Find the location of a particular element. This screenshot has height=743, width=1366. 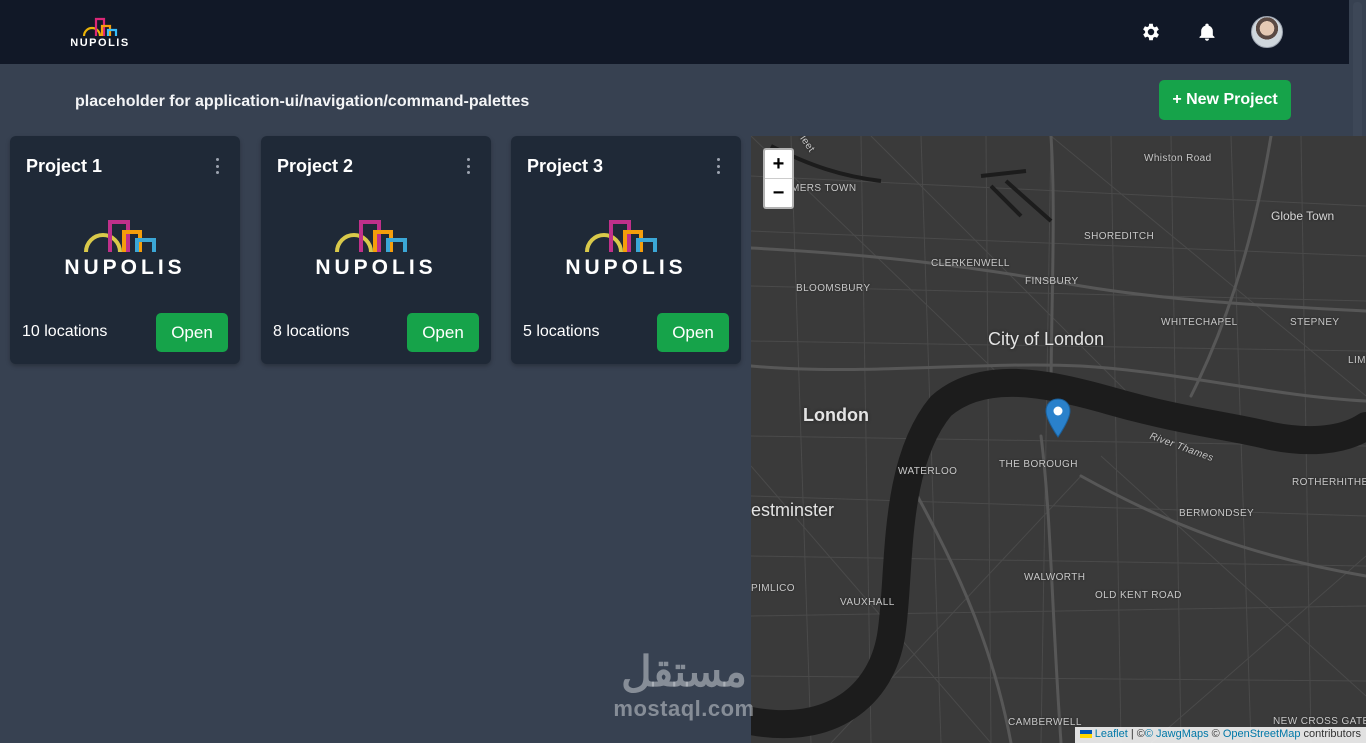

map-marker-icon is located at coordinates (1058, 418).